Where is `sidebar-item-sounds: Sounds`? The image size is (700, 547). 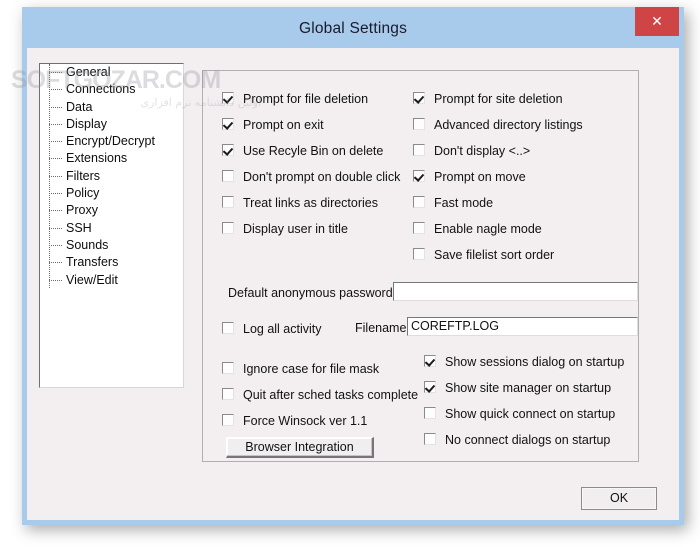 sidebar-item-sounds: Sounds is located at coordinates (111, 245).